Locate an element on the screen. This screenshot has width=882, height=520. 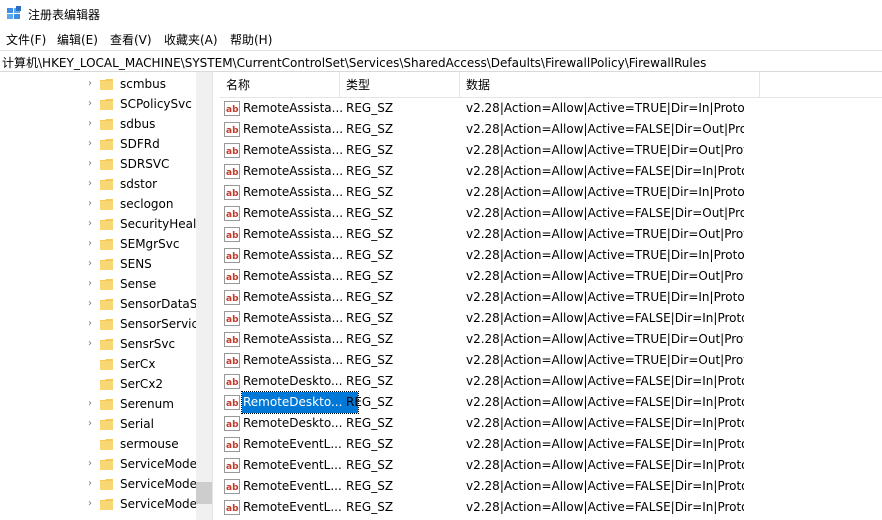
tree-item: SerCx2 is located at coordinates (140, 384).